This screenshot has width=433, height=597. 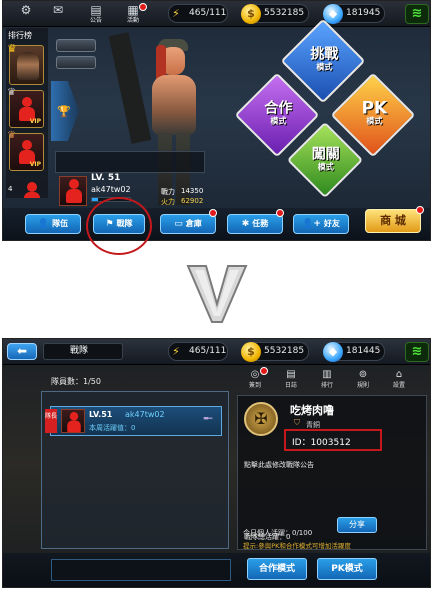 What do you see at coordinates (83, 351) in the screenshot?
I see `screen-title: 戰隊` at bounding box center [83, 351].